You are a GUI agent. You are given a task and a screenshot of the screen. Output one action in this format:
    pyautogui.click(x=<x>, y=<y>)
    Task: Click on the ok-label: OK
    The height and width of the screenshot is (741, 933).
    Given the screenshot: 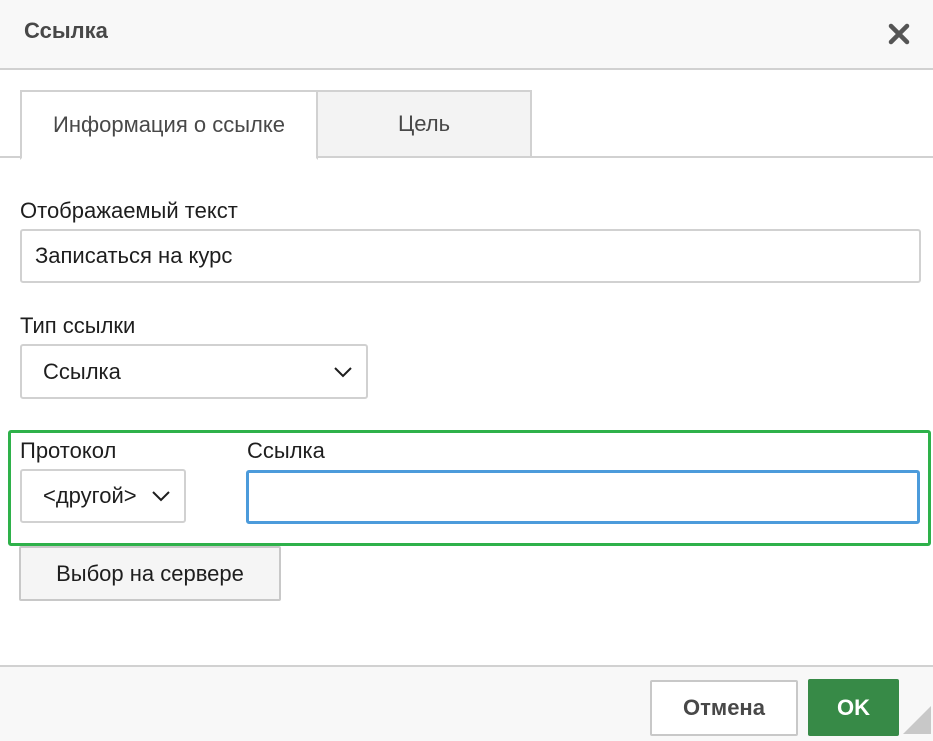 What is the action you would take?
    pyautogui.click(x=853, y=707)
    